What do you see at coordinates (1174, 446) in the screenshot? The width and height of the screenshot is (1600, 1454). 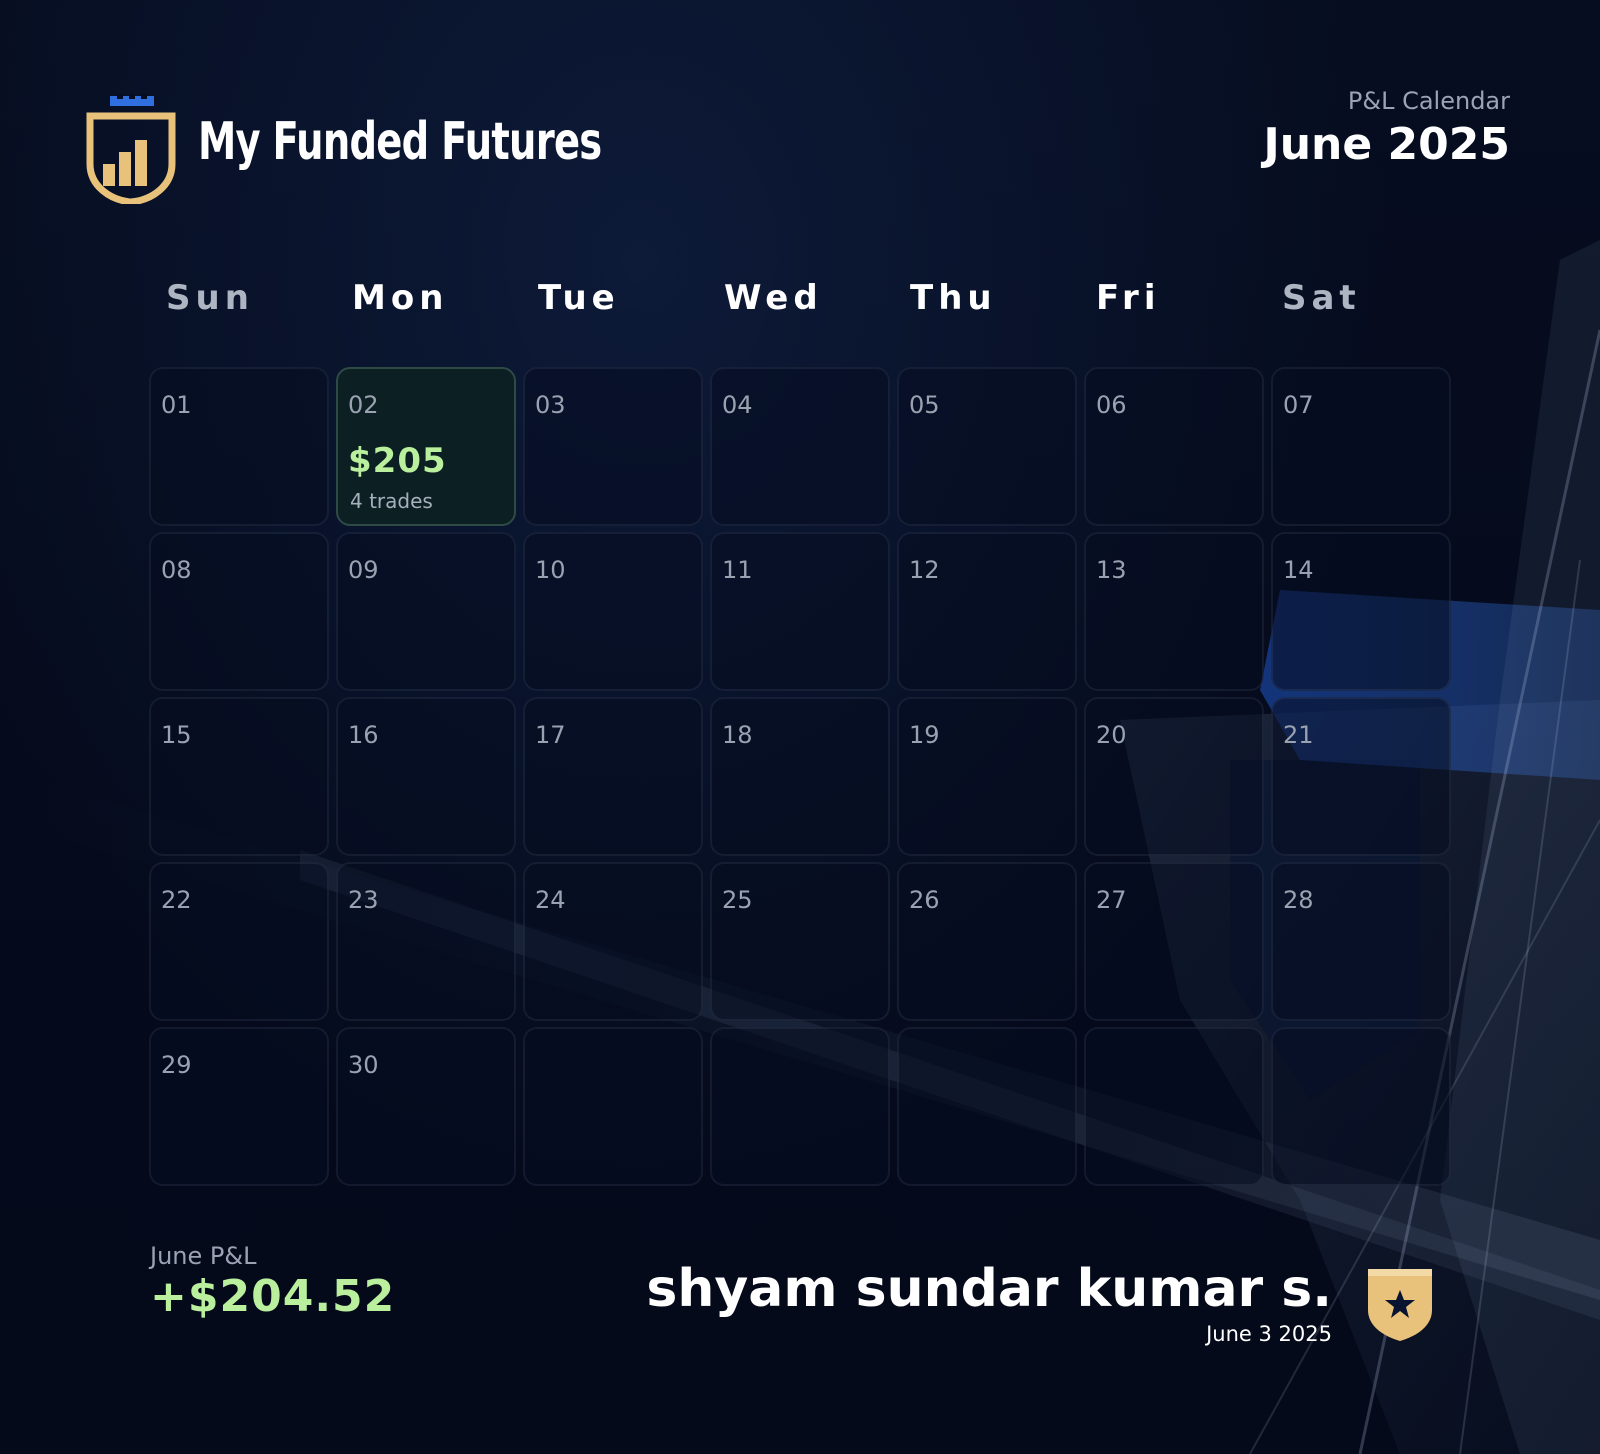 I see `day-cell-06: 06` at bounding box center [1174, 446].